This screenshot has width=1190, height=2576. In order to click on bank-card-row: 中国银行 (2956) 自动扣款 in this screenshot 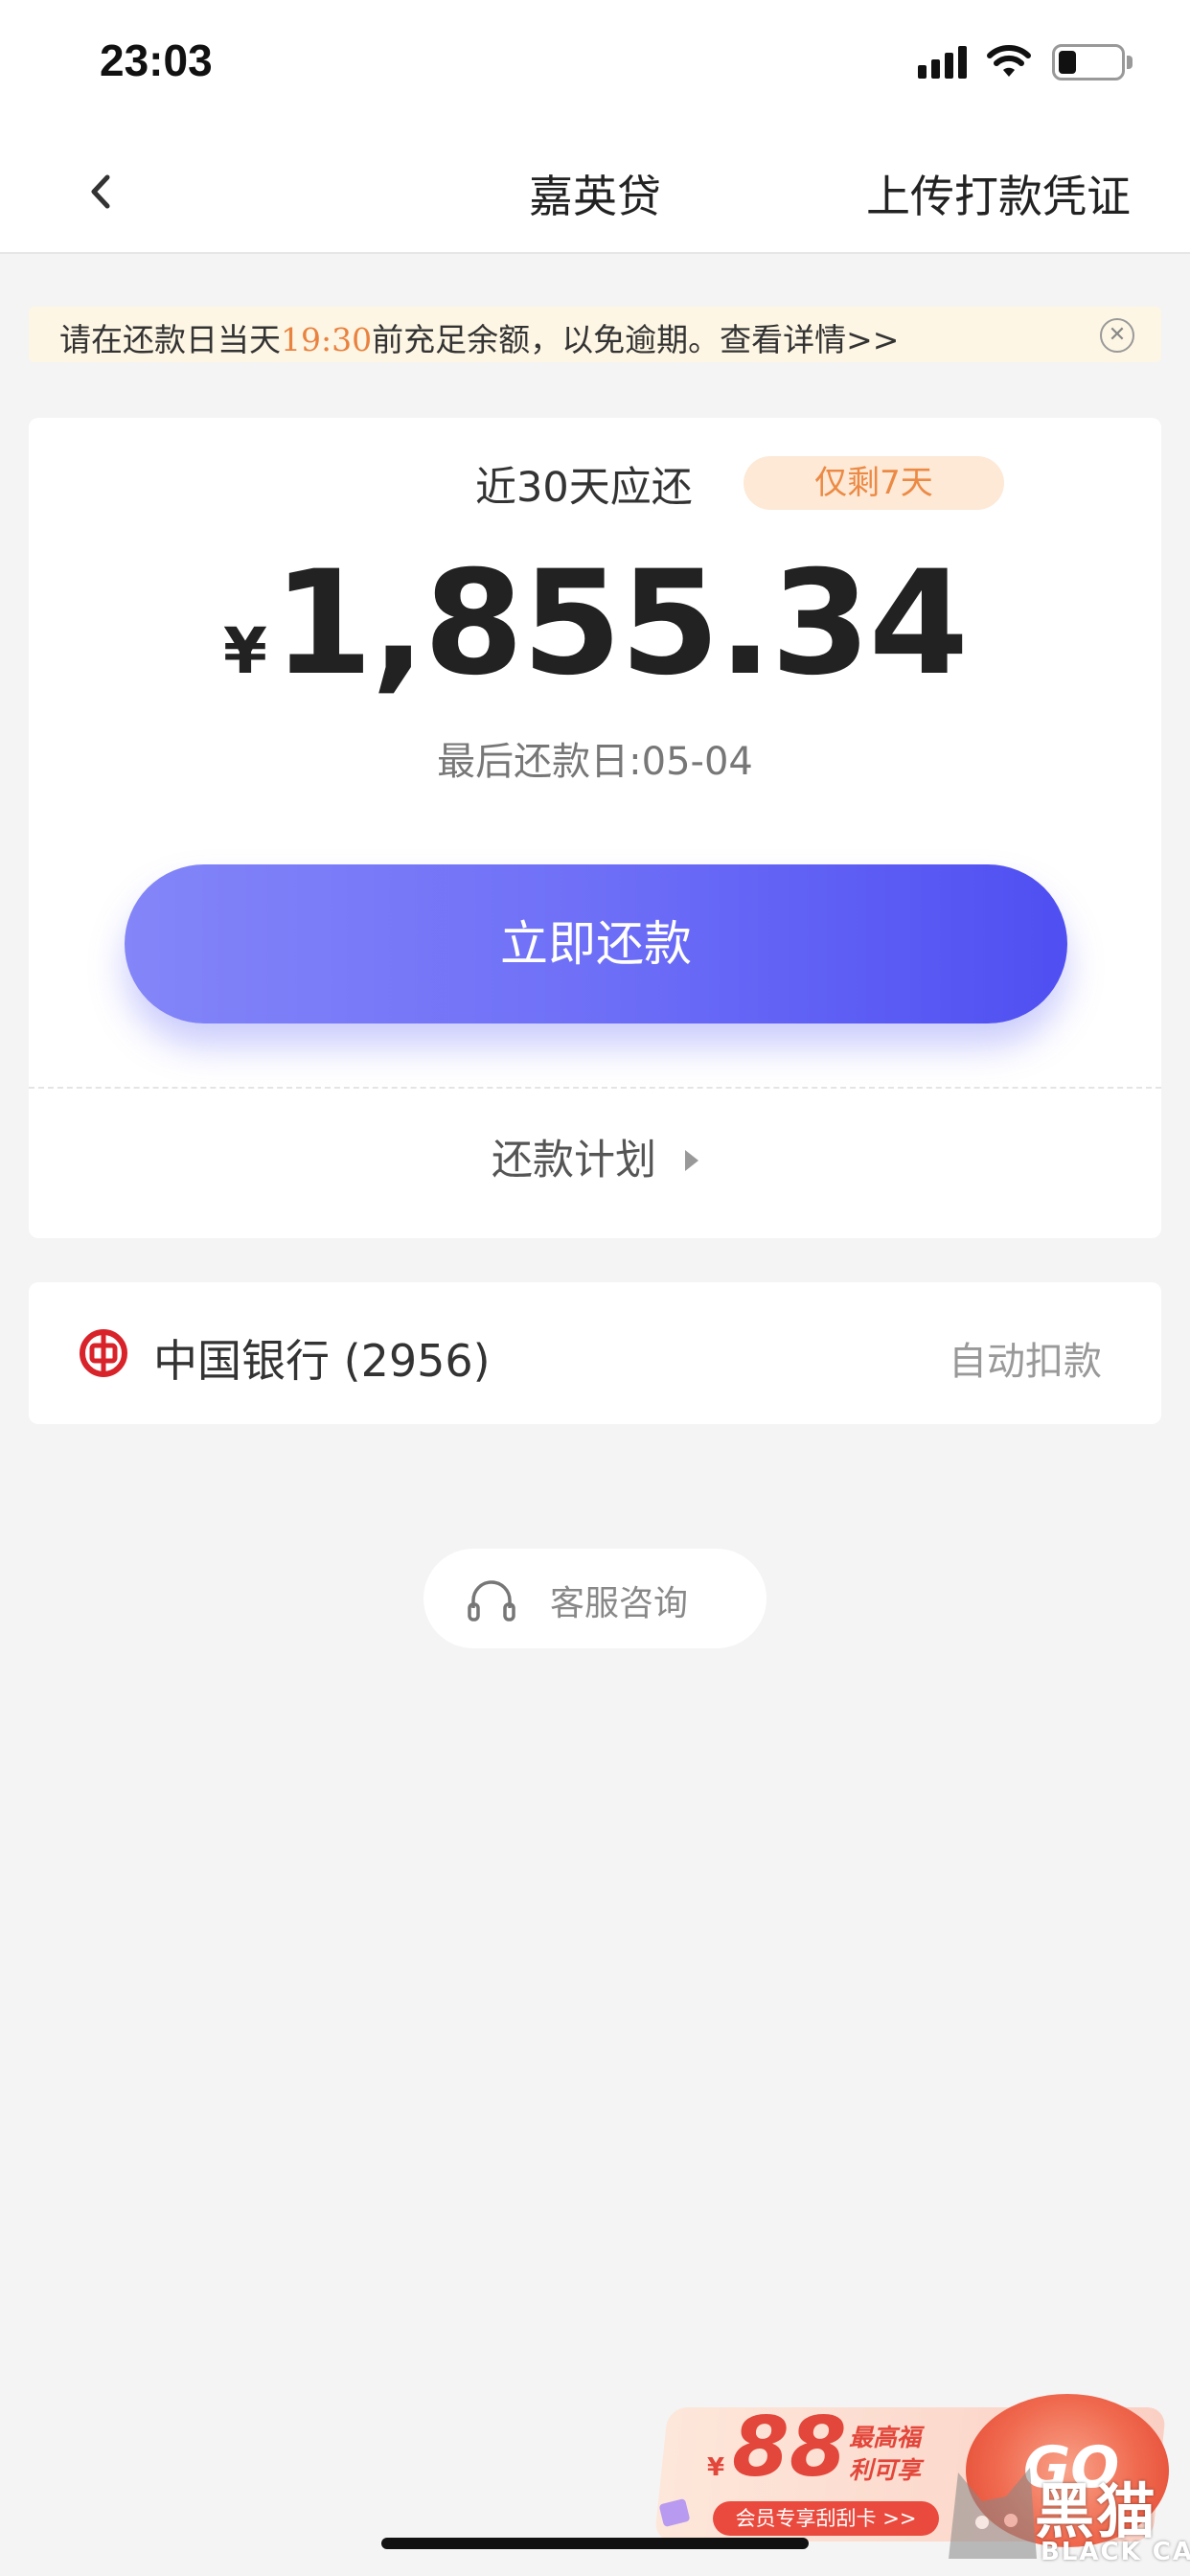, I will do `click(595, 1353)`.